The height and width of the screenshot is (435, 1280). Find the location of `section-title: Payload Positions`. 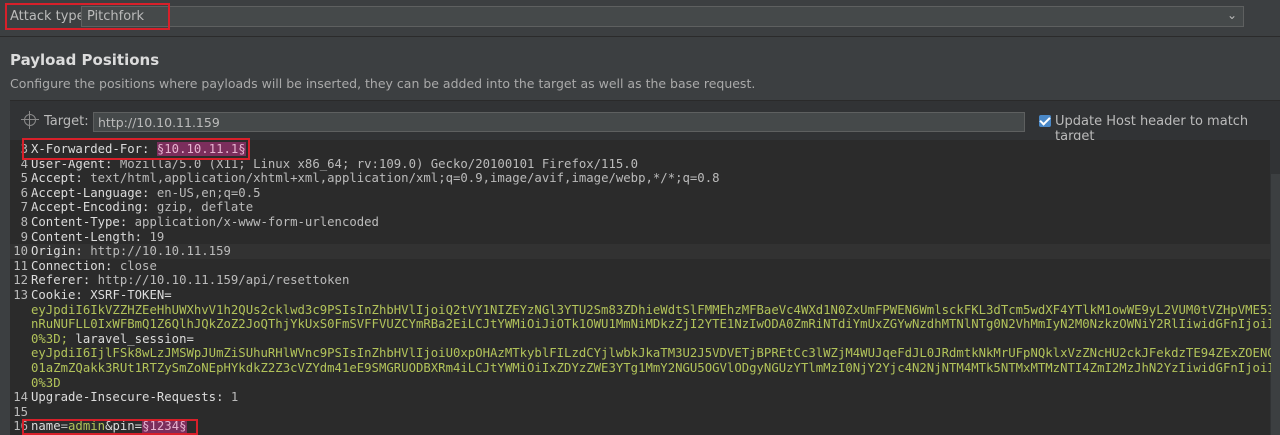

section-title: Payload Positions is located at coordinates (85, 60).